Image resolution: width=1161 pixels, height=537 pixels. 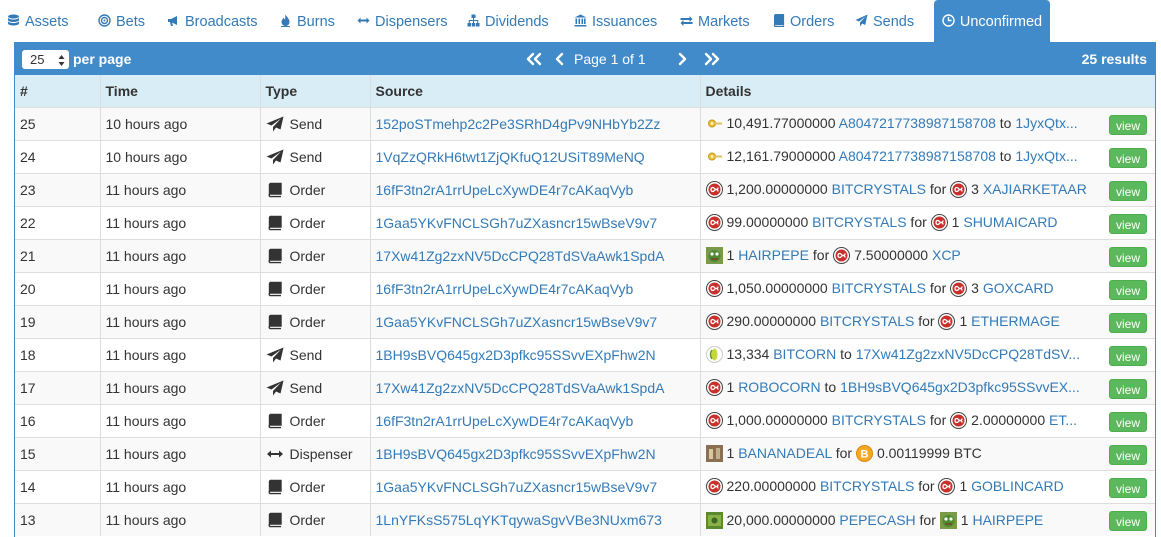 What do you see at coordinates (785, 453) in the screenshot?
I see `details-link: BANANADEAL` at bounding box center [785, 453].